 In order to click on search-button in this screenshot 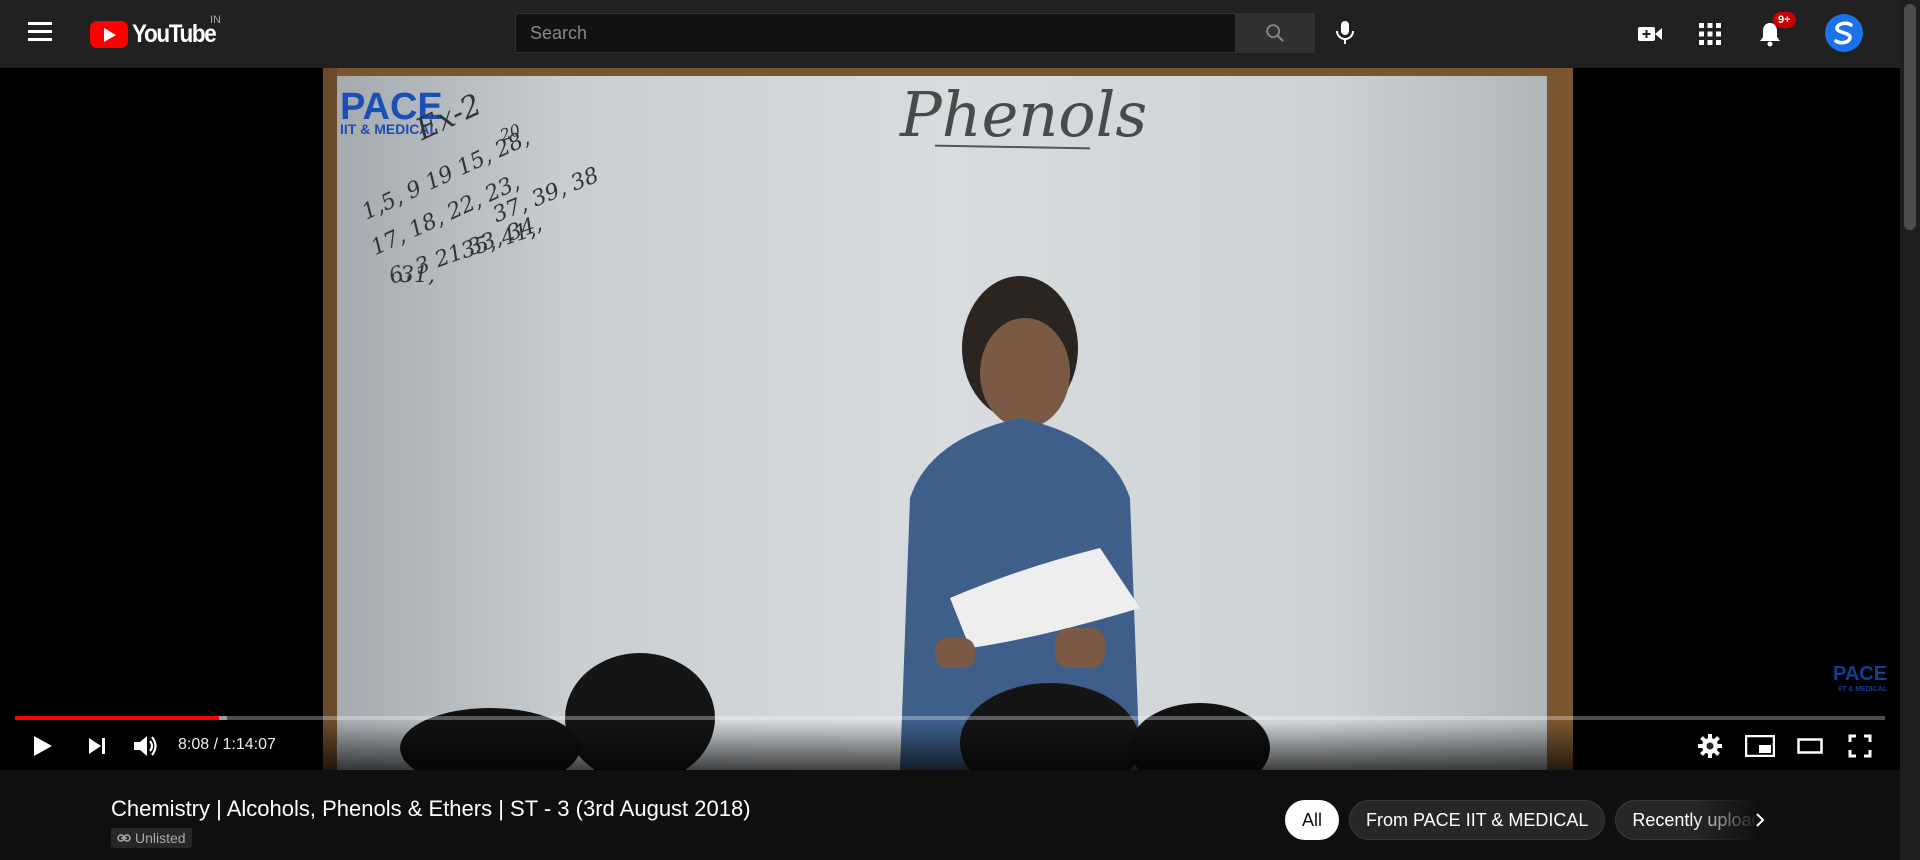, I will do `click(1275, 33)`.